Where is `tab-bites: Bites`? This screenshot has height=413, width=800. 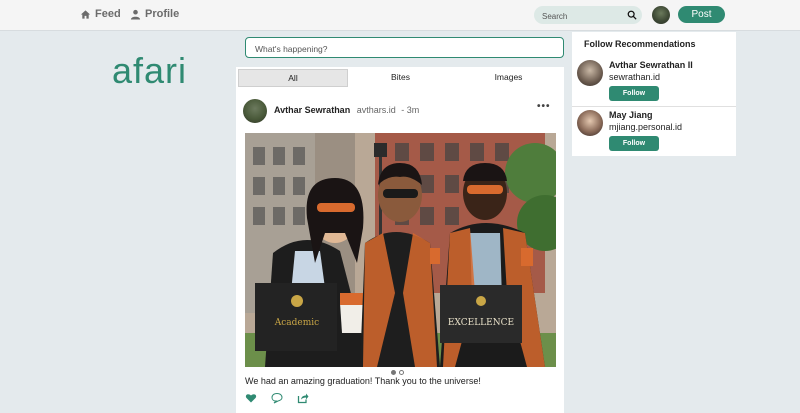
tab-bites: Bites is located at coordinates (400, 77).